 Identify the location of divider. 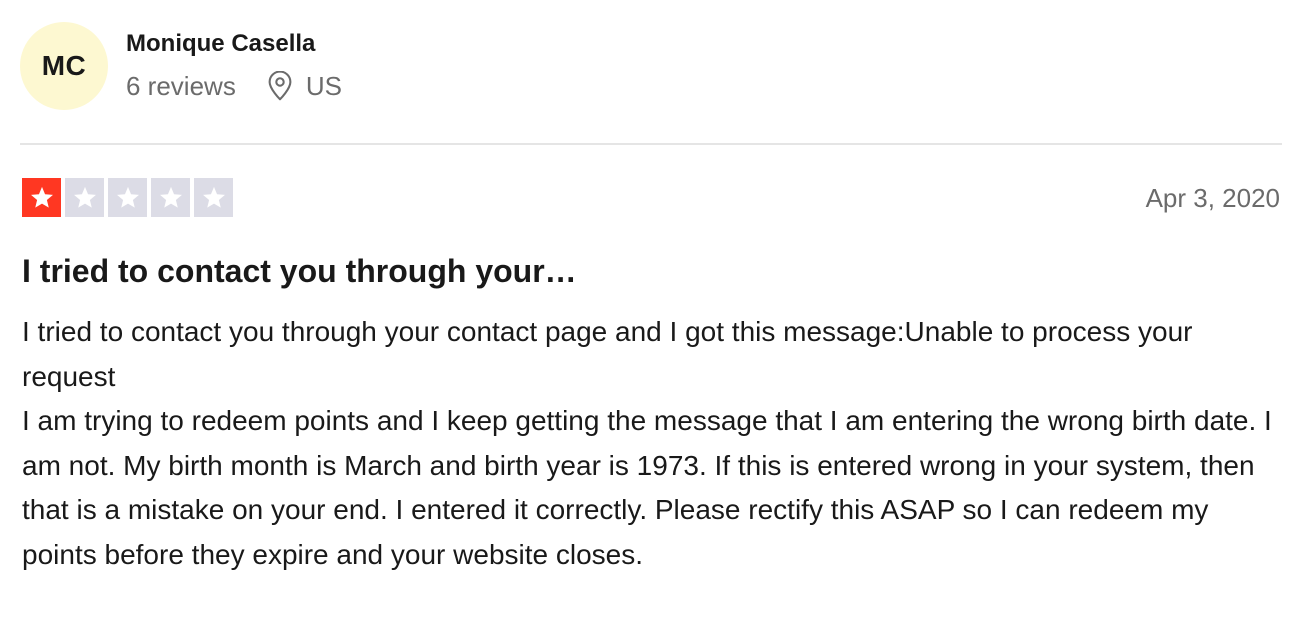
(651, 144).